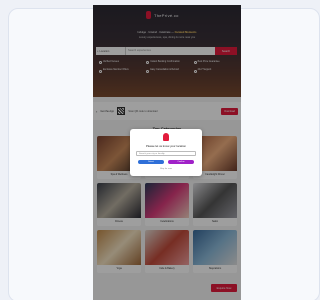 The image size is (320, 300). I want to click on qr-code-icon, so click(121, 111).